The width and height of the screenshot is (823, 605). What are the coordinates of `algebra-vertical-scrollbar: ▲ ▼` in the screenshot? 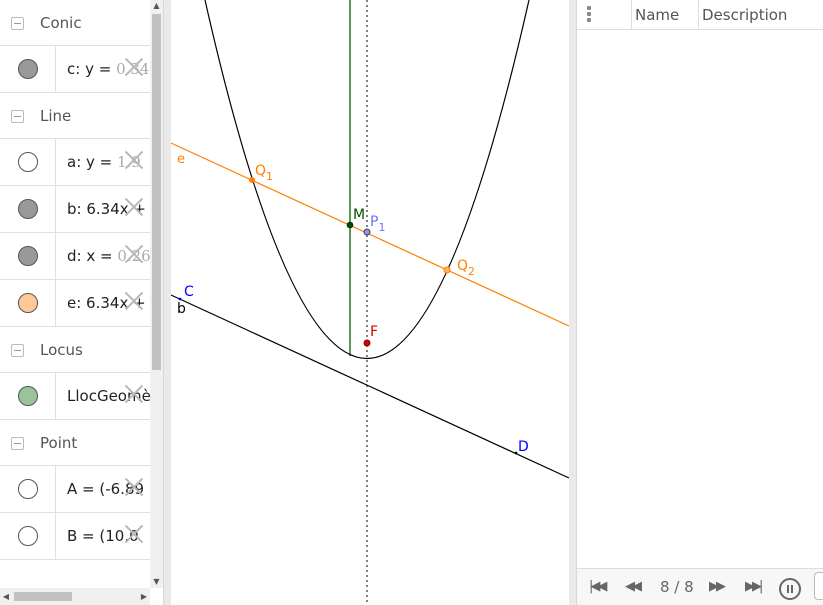 It's located at (156, 294).